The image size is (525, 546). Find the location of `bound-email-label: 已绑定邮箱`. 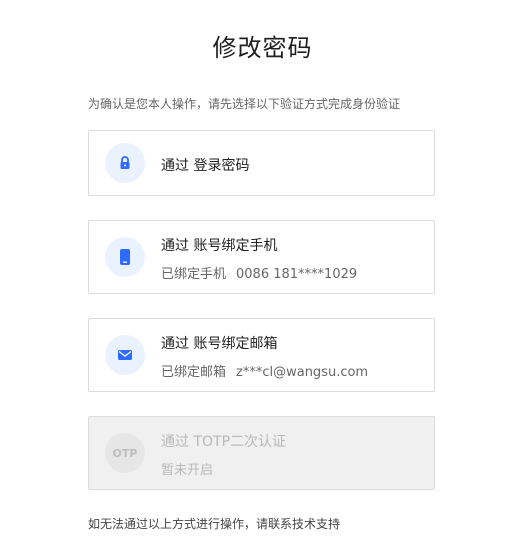

bound-email-label: 已绑定邮箱 is located at coordinates (194, 372).